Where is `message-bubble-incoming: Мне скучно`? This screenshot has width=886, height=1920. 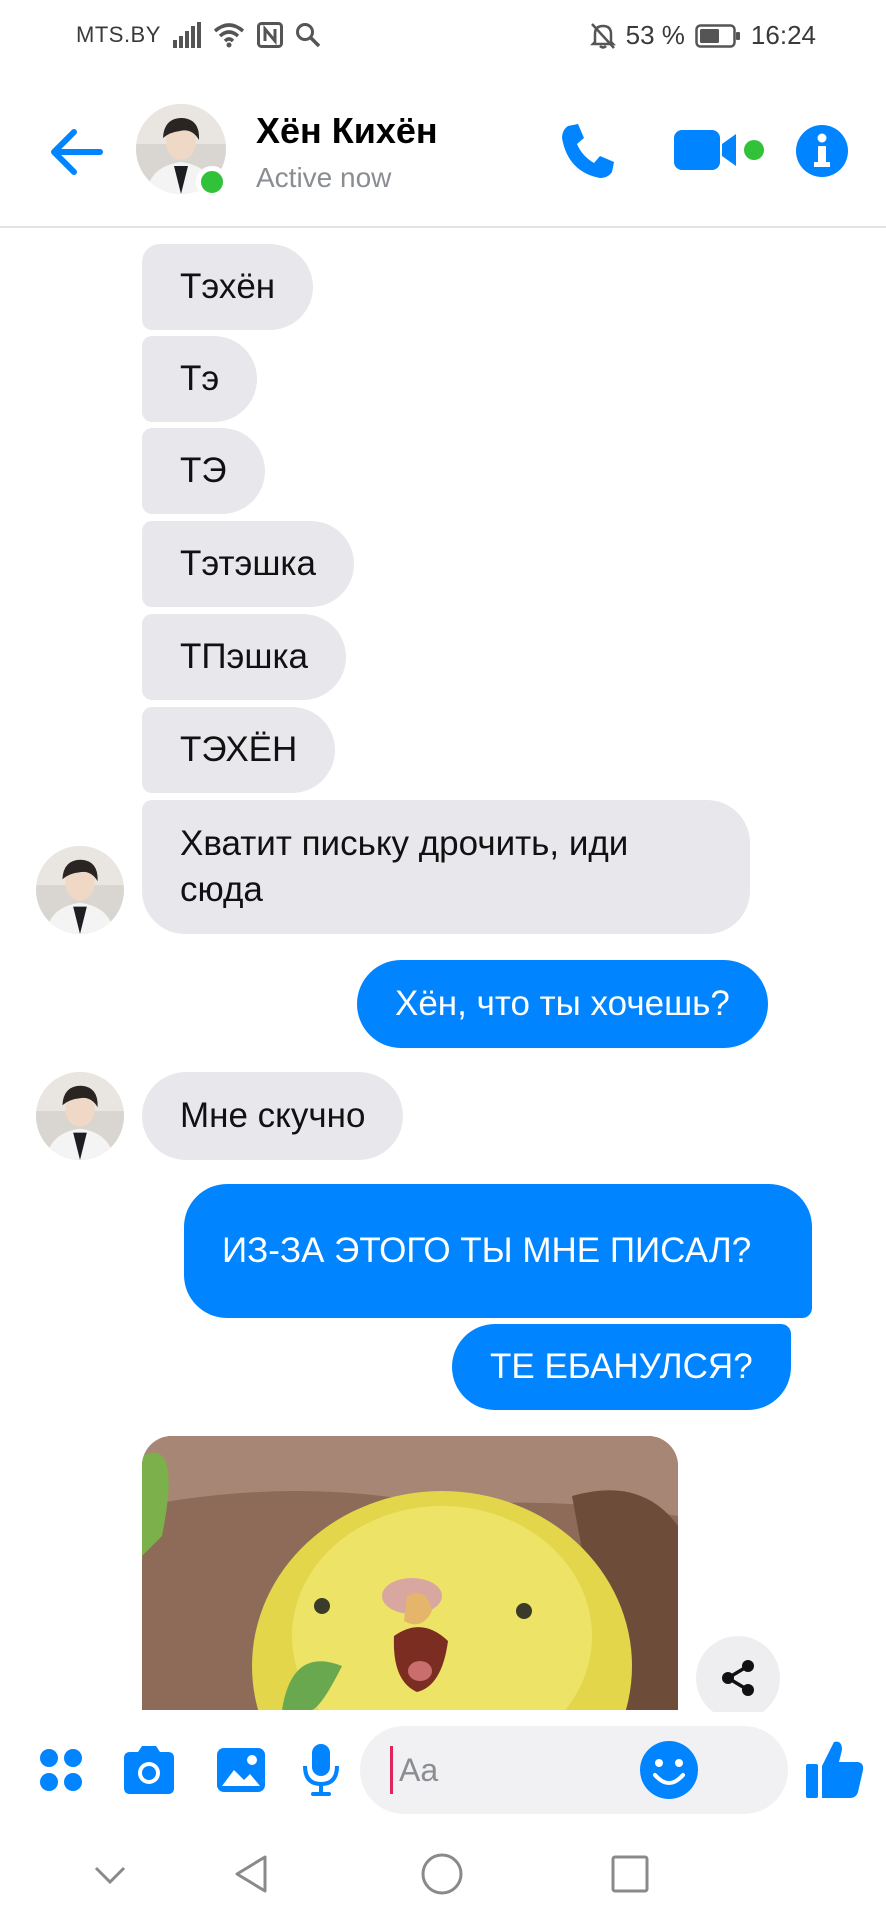
message-bubble-incoming: Мне скучно is located at coordinates (273, 1116).